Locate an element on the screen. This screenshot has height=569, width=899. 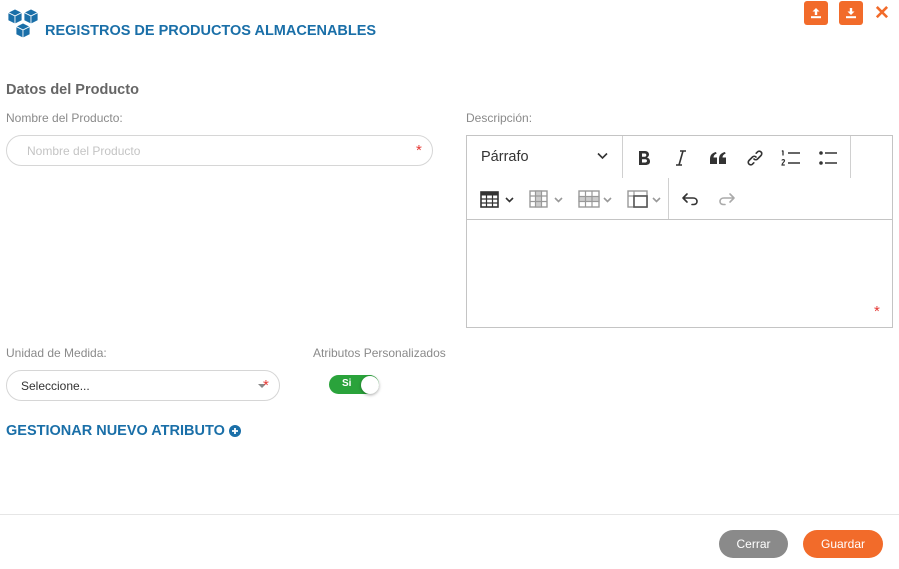
table-row-button is located at coordinates (595, 199).